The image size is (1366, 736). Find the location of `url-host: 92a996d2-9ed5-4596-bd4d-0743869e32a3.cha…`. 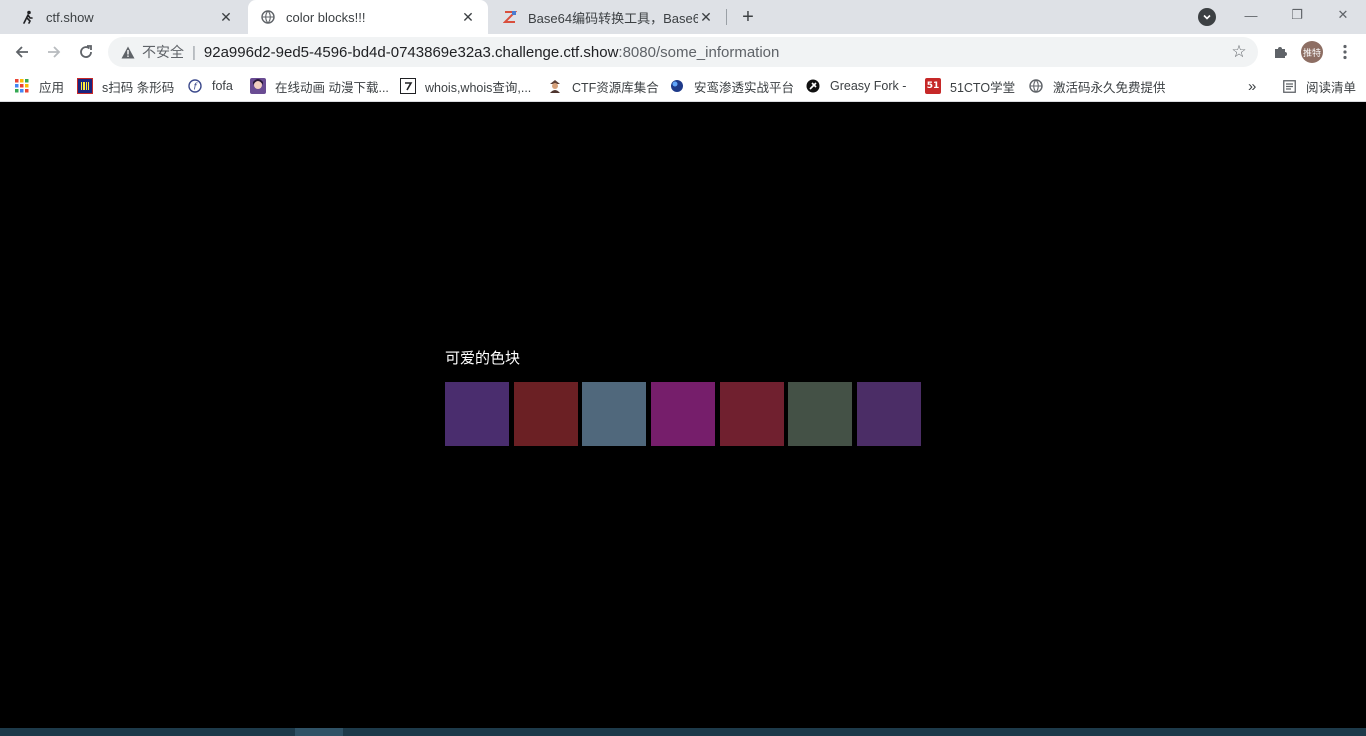

url-host: 92a996d2-9ed5-4596-bd4d-0743869e32a3.cha… is located at coordinates (411, 52).